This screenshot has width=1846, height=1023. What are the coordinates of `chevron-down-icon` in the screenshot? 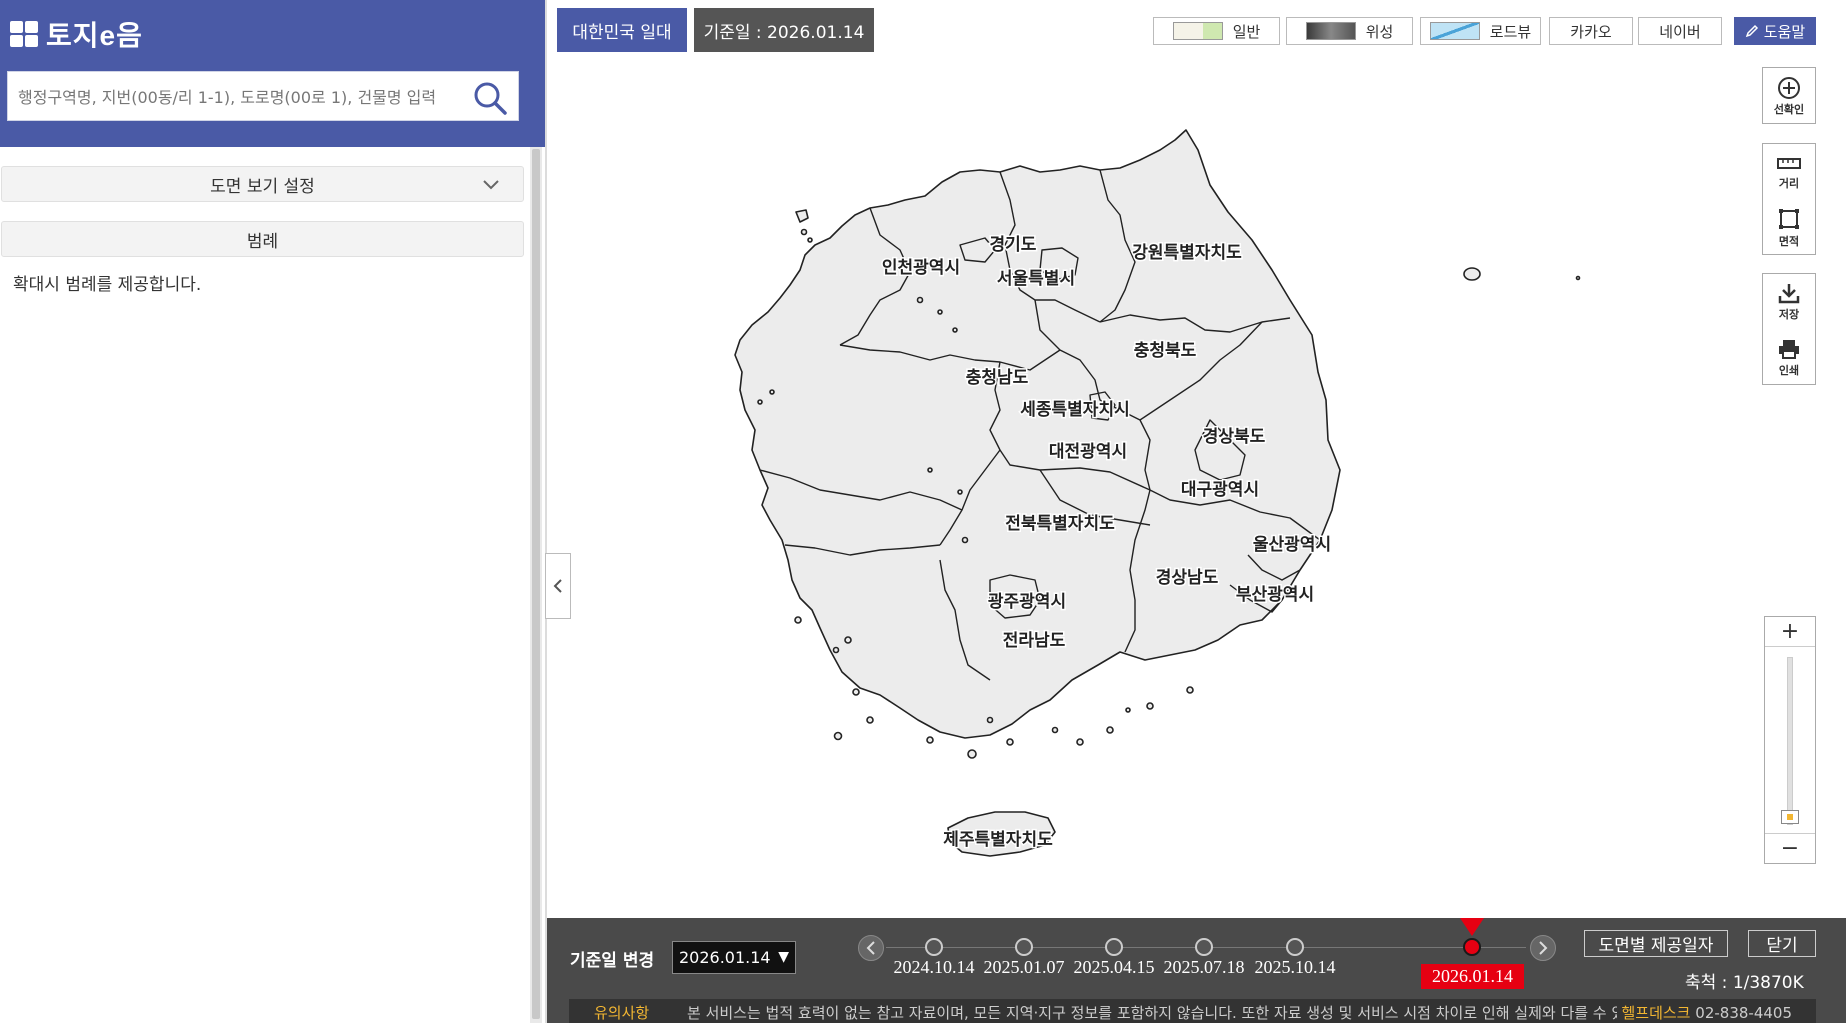 It's located at (491, 185).